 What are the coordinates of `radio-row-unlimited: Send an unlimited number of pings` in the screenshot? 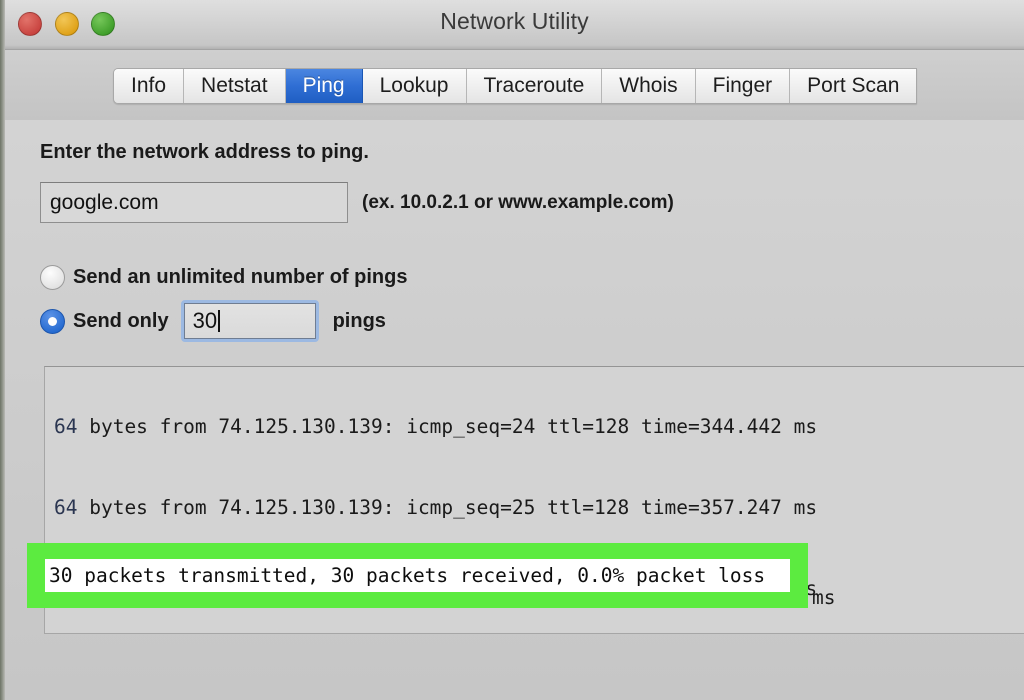 It's located at (223, 277).